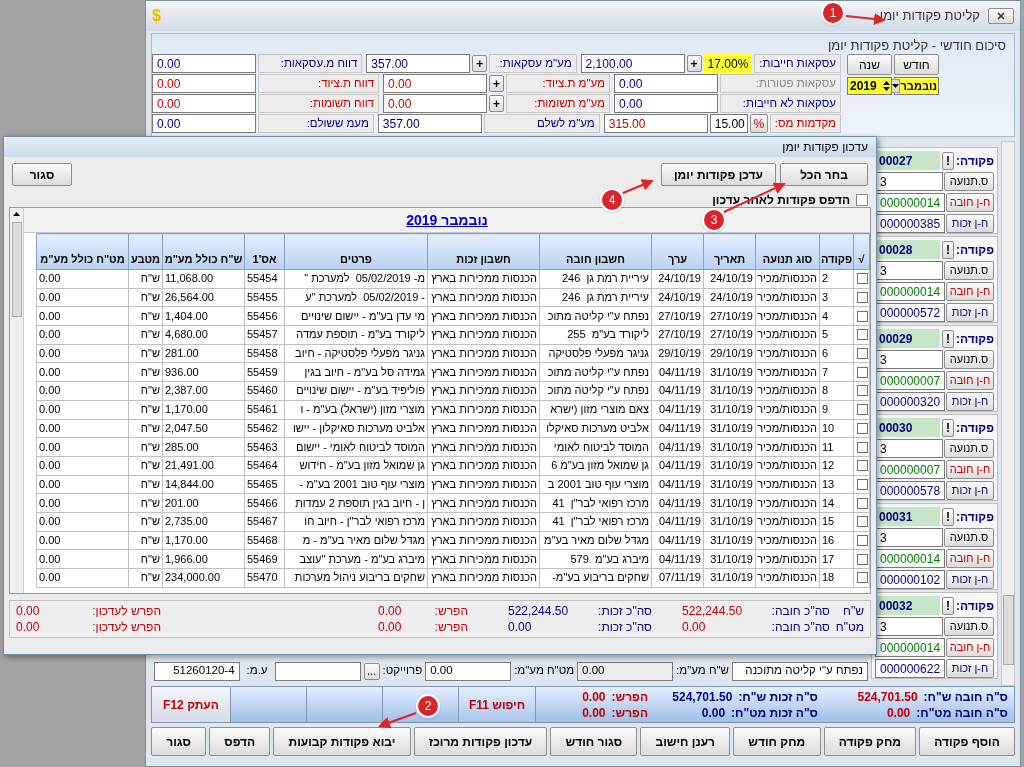 Image resolution: width=1024 pixels, height=767 pixels. I want to click on amount-field: 357.00, so click(418, 63).